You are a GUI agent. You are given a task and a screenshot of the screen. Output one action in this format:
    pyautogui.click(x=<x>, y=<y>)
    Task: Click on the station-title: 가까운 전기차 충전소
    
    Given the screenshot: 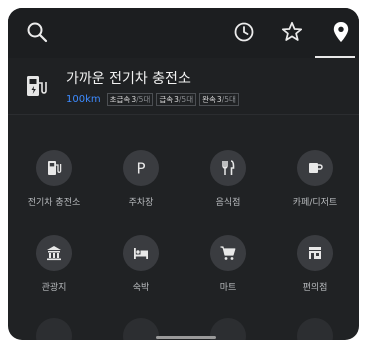 What is the action you would take?
    pyautogui.click(x=128, y=79)
    